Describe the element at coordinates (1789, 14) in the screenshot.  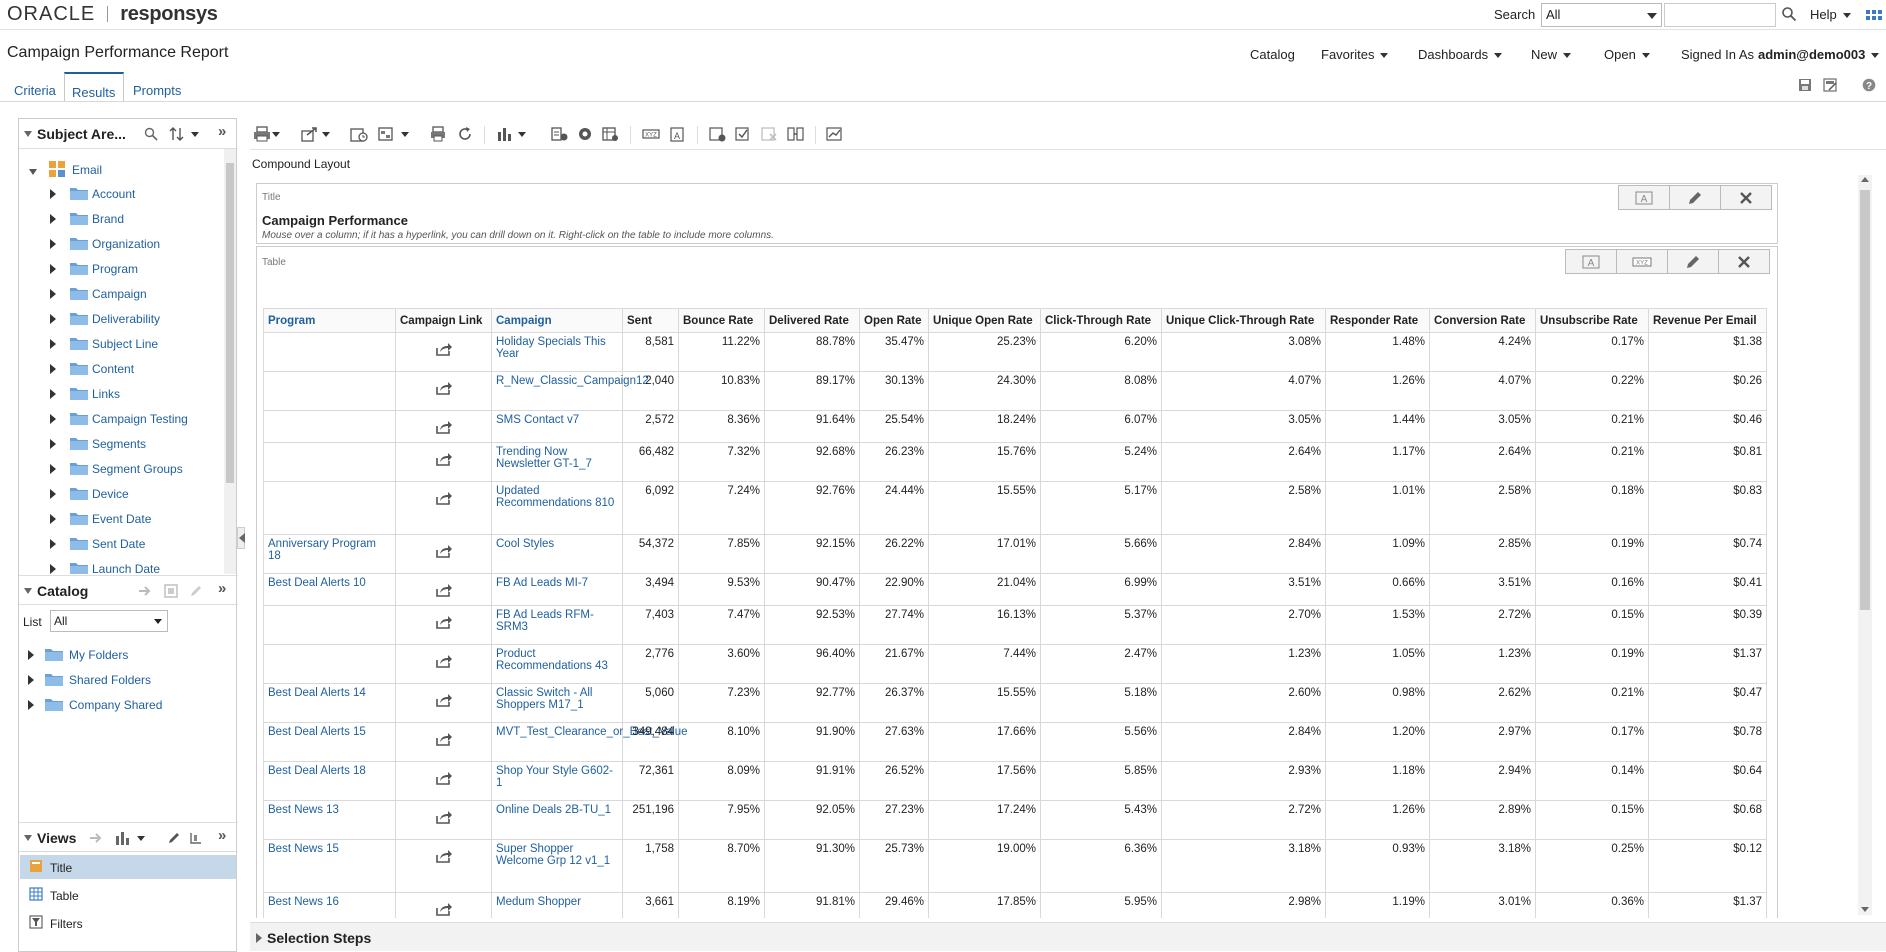
I see `search-icon` at that location.